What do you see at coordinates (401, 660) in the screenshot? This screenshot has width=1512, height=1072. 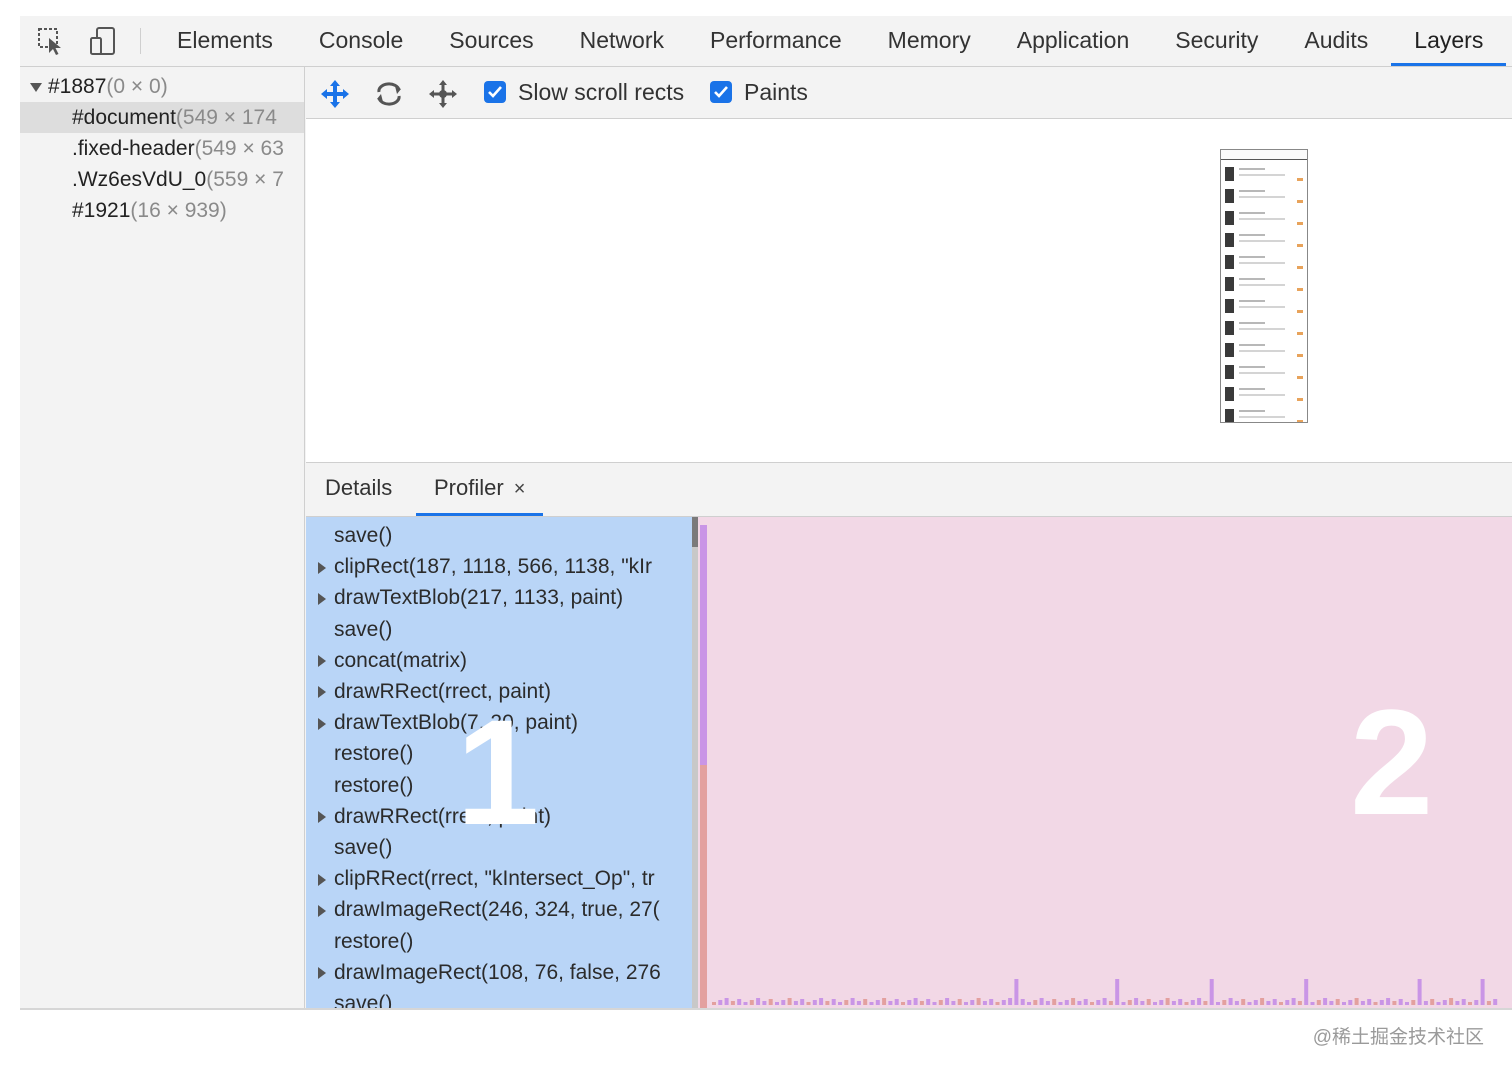 I see `paint-command-text: concat(matrix)` at bounding box center [401, 660].